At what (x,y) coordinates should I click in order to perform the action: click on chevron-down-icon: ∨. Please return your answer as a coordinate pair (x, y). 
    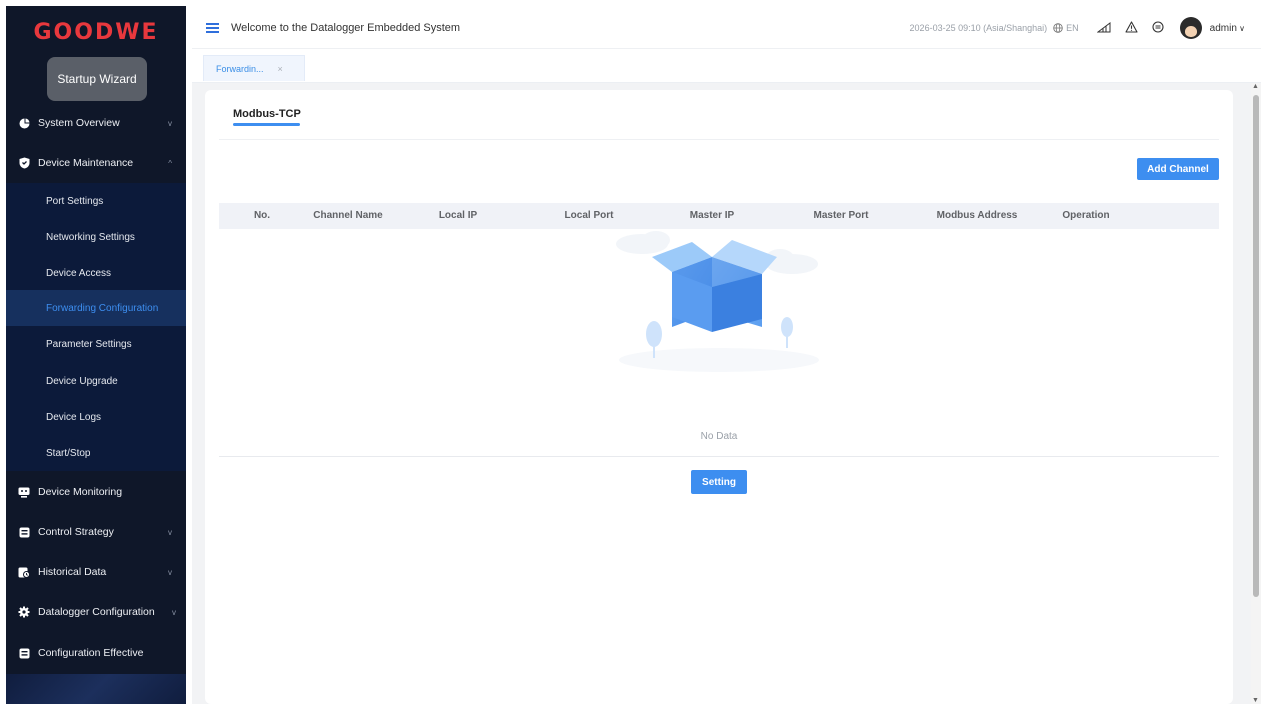
    Looking at the image, I should click on (1240, 28).